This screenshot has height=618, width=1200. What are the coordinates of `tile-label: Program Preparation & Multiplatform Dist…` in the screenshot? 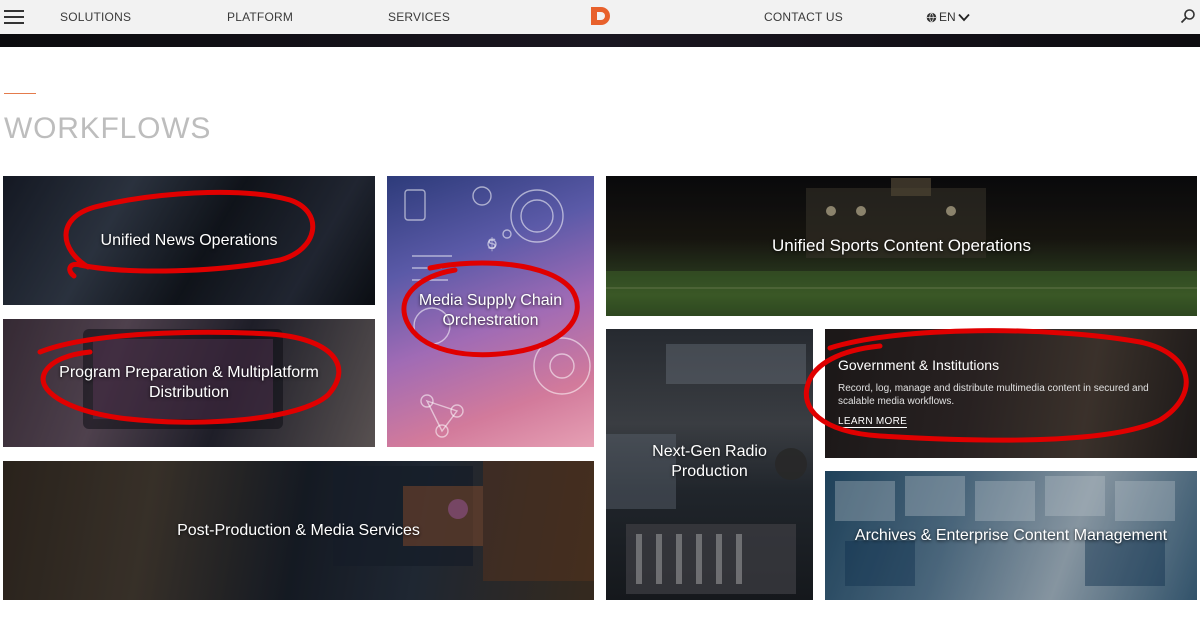 It's located at (189, 382).